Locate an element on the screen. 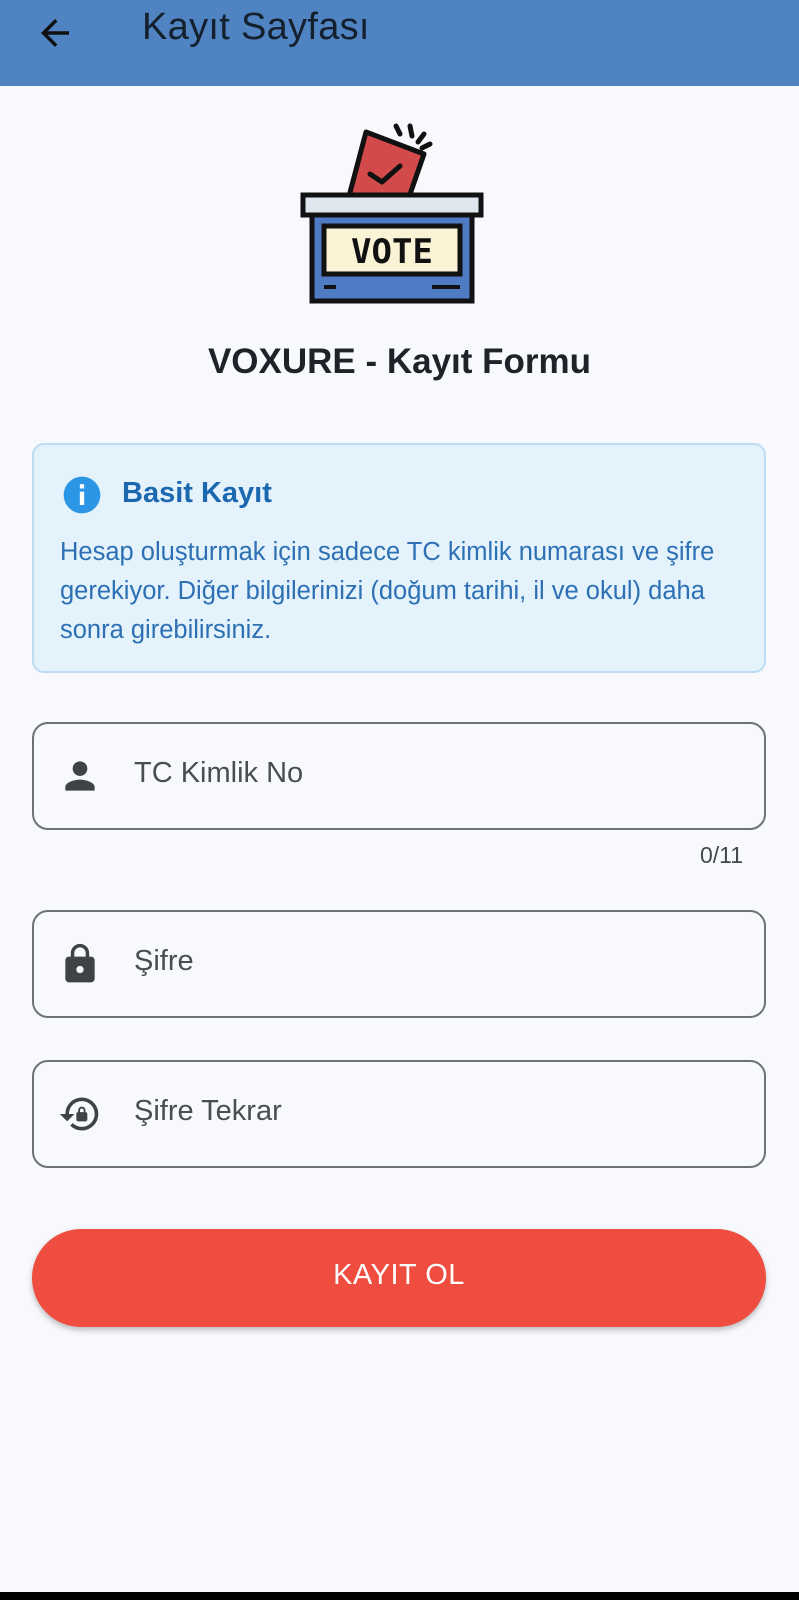  arrow-back-icon is located at coordinates (55, 33).